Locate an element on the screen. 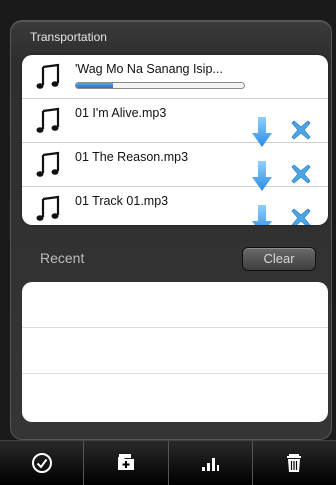 Image resolution: width=336 pixels, height=485 pixels. trash-icon is located at coordinates (294, 463).